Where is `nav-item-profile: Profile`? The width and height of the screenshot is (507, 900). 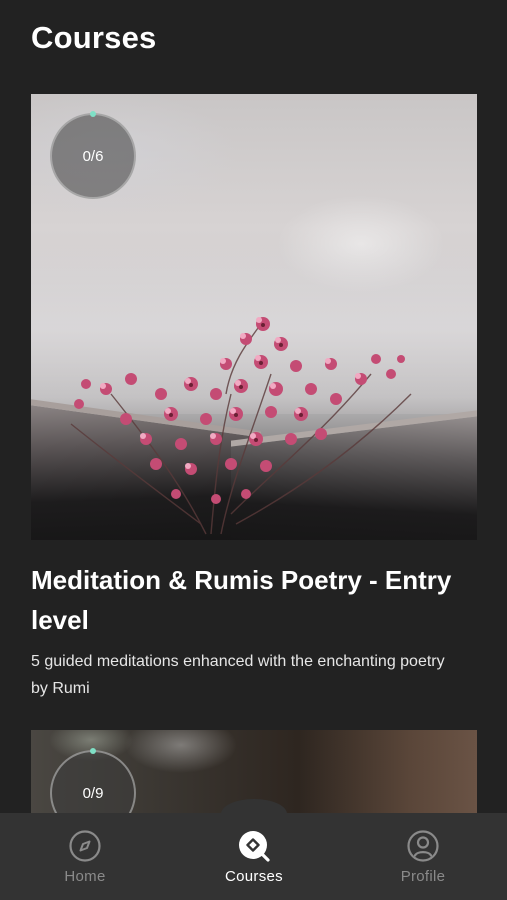 nav-item-profile: Profile is located at coordinates (423, 856).